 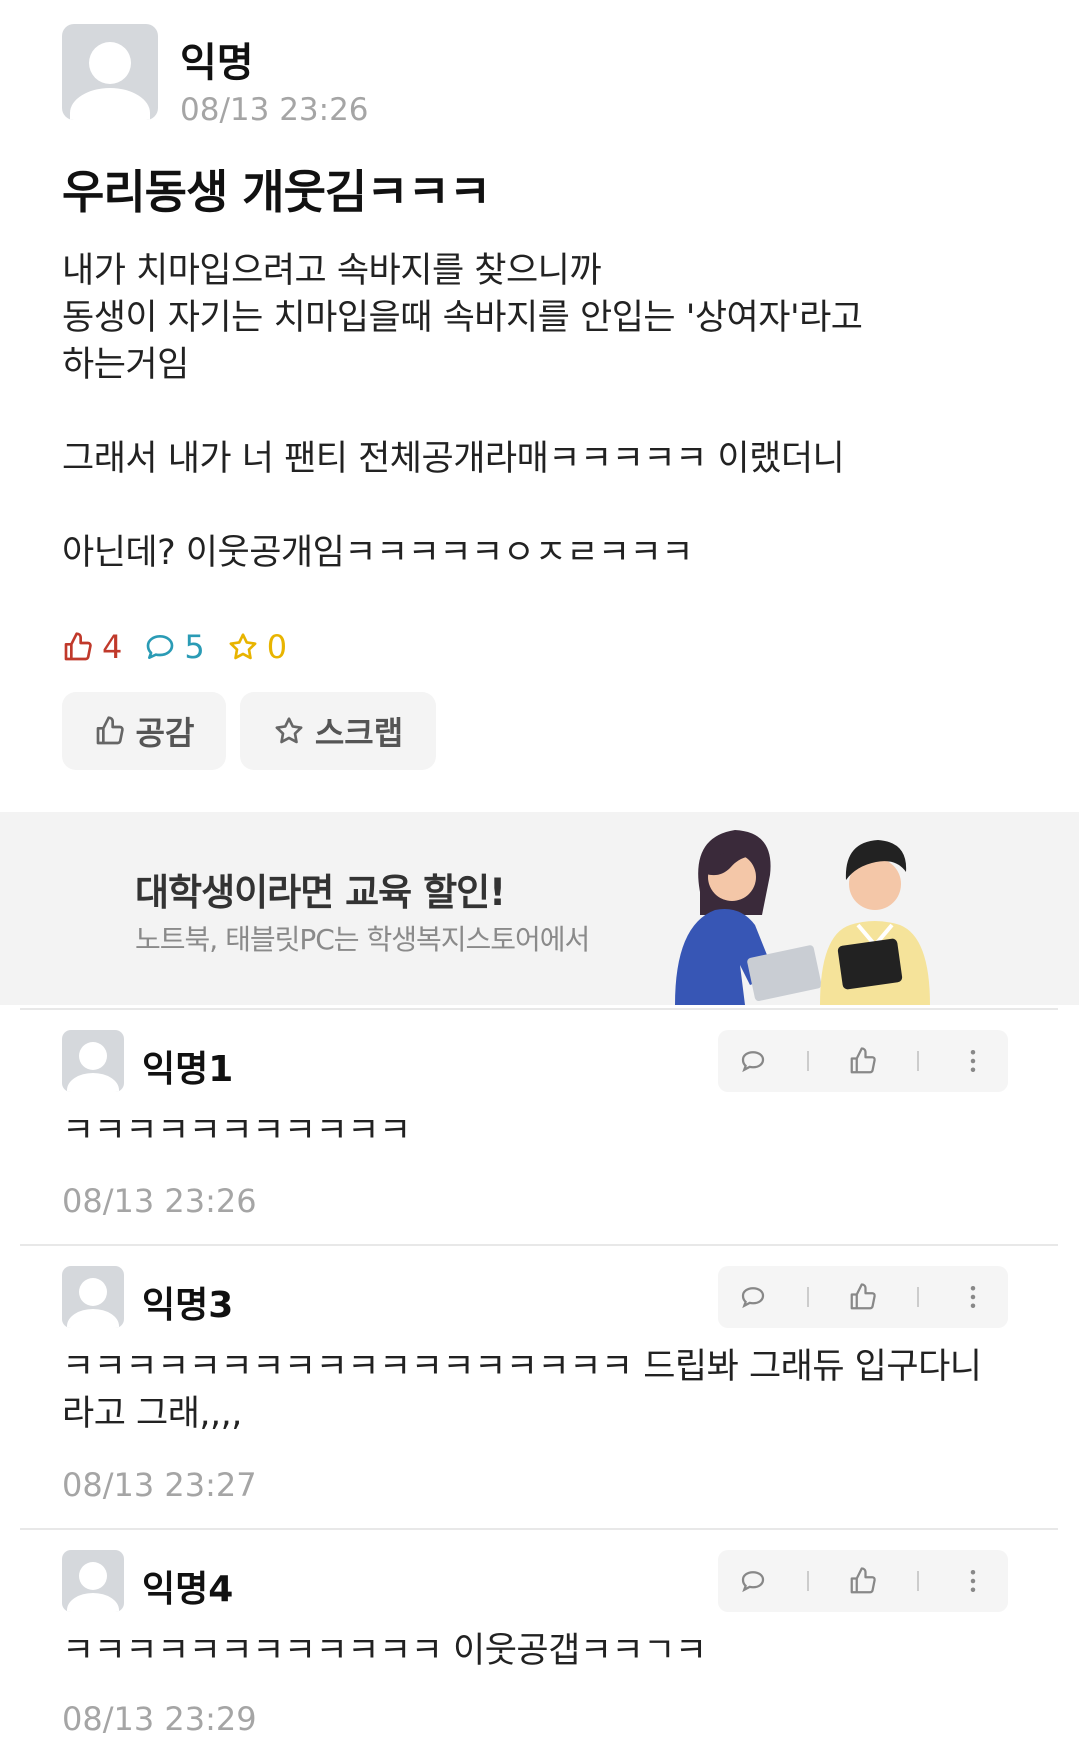 I want to click on post-author: 익명, so click(x=217, y=63).